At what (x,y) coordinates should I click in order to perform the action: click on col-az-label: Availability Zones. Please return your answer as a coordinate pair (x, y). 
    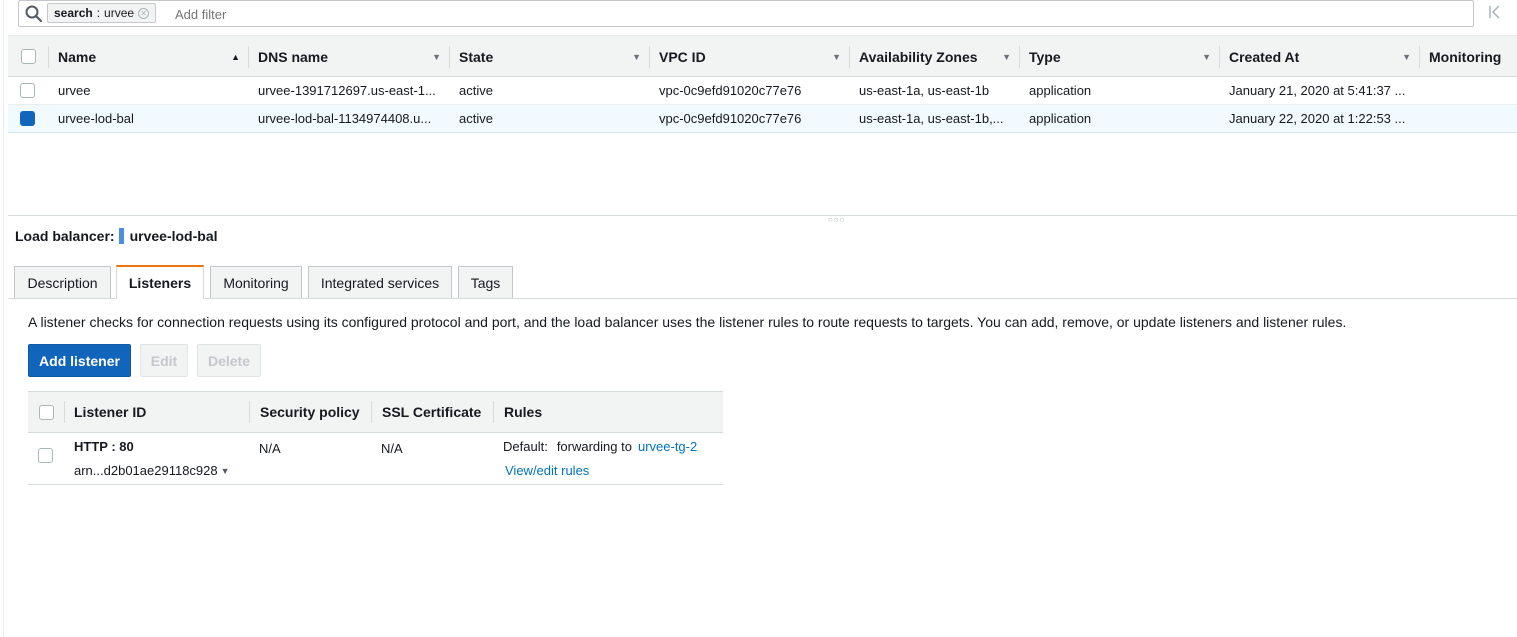
    Looking at the image, I should click on (918, 56).